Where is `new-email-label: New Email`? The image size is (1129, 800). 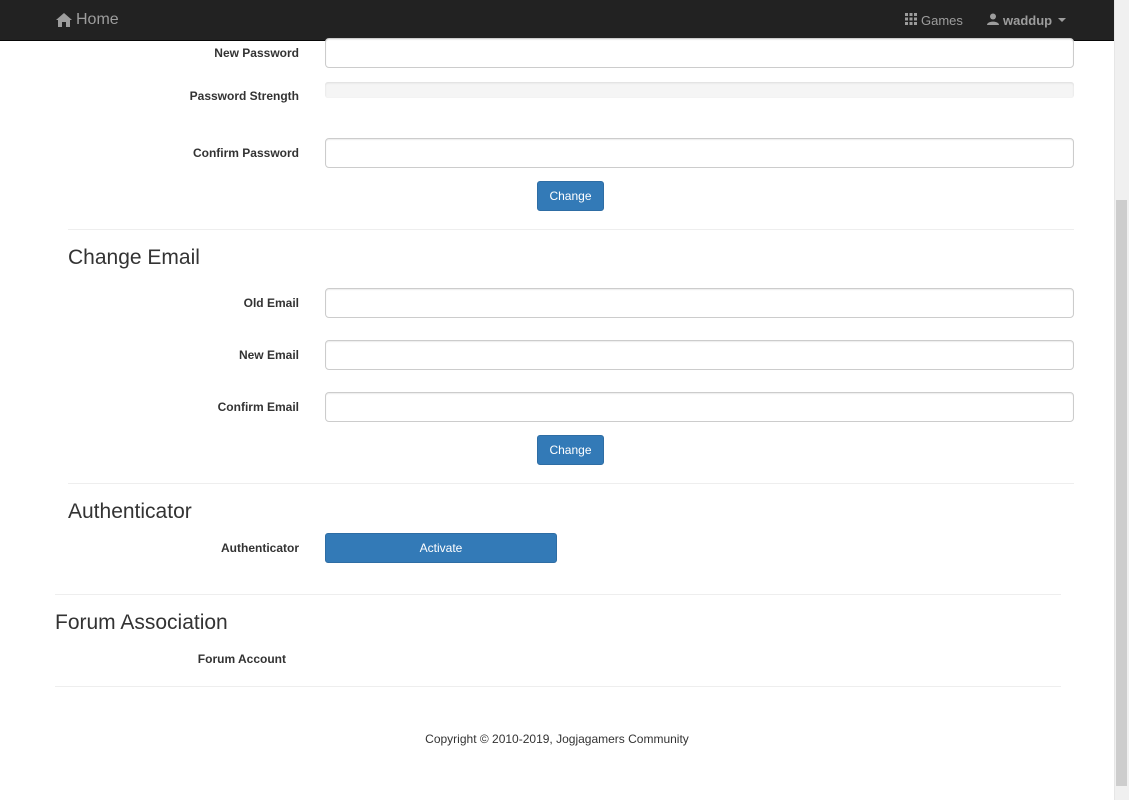
new-email-label: New Email is located at coordinates (268, 355).